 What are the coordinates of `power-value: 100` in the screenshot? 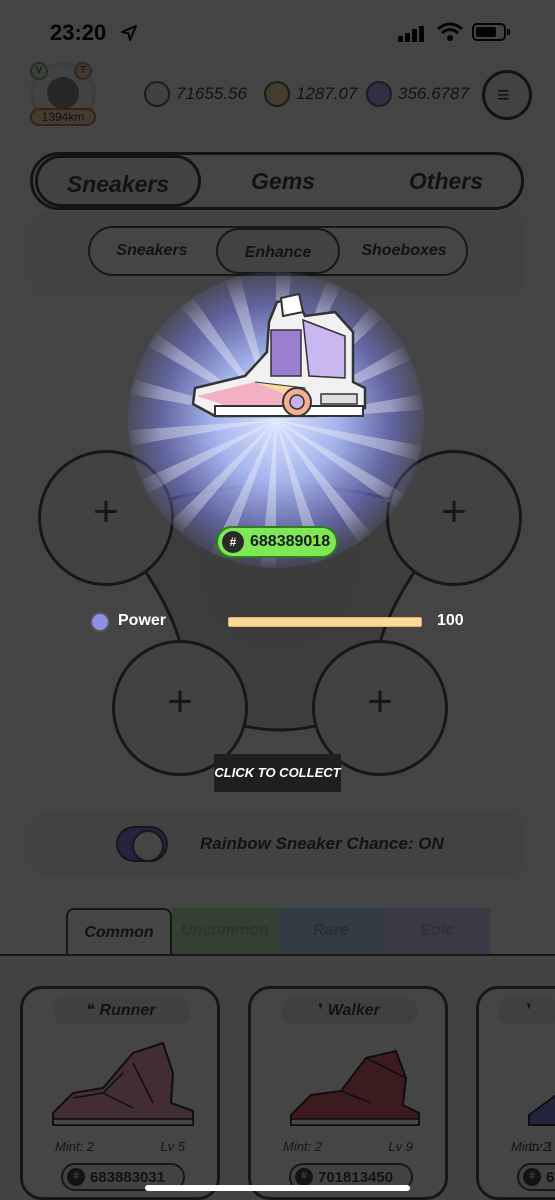 It's located at (450, 620).